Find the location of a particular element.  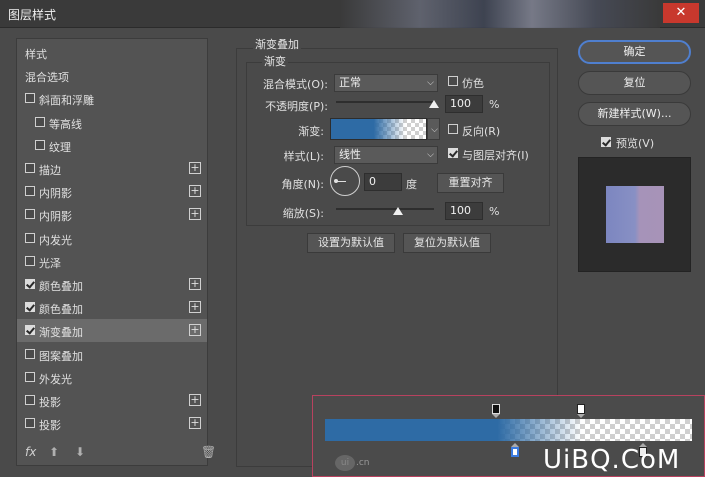

style-list-bottom-bar: fx ⬆ ⬇ 🗑 is located at coordinates (116, 452).